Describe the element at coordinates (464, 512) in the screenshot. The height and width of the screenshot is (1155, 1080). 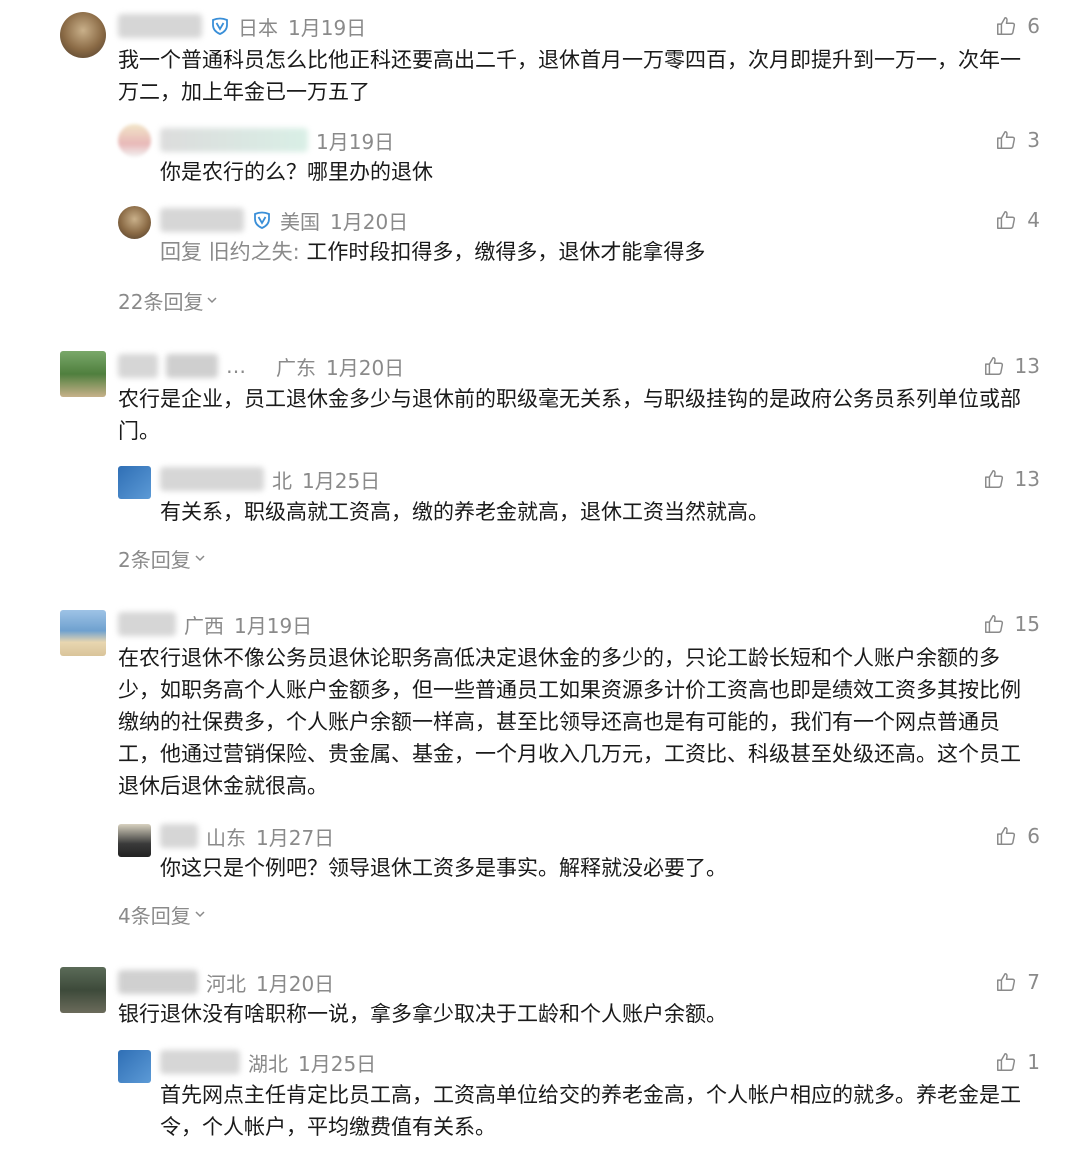
I see `reply-text: 有关系，职级高就工资高，缴的养老金就高，退休工资当然就高。` at that location.